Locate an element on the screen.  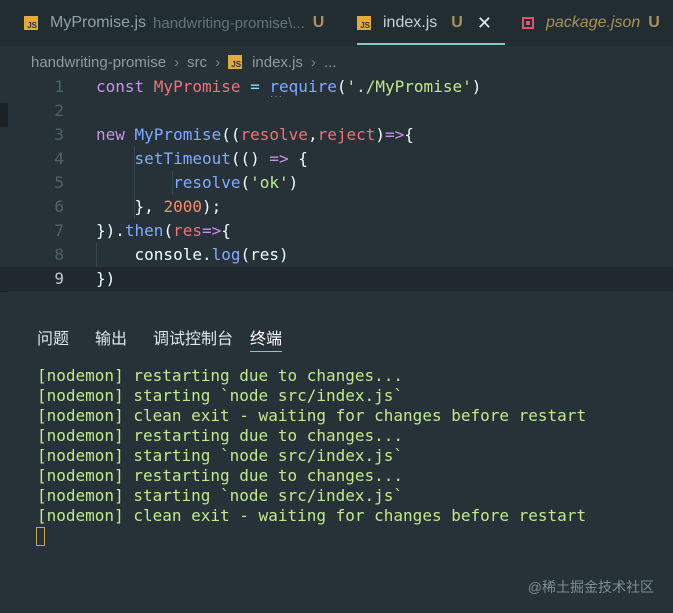
code-token: 'ok' is located at coordinates (269, 182).